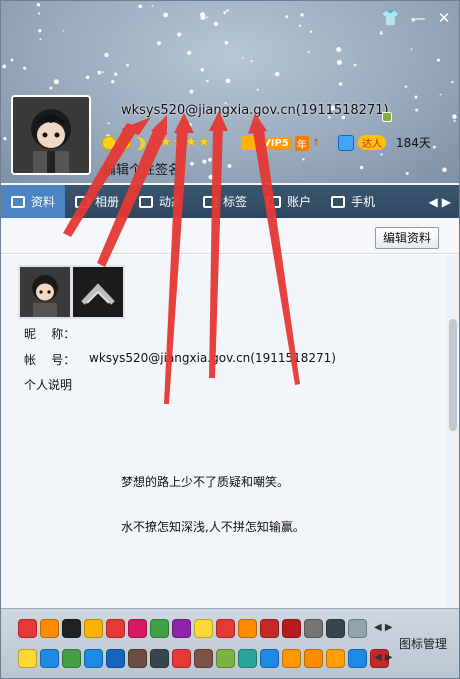 The image size is (460, 679). I want to click on edit-profile-button: 编辑资料, so click(406, 238).